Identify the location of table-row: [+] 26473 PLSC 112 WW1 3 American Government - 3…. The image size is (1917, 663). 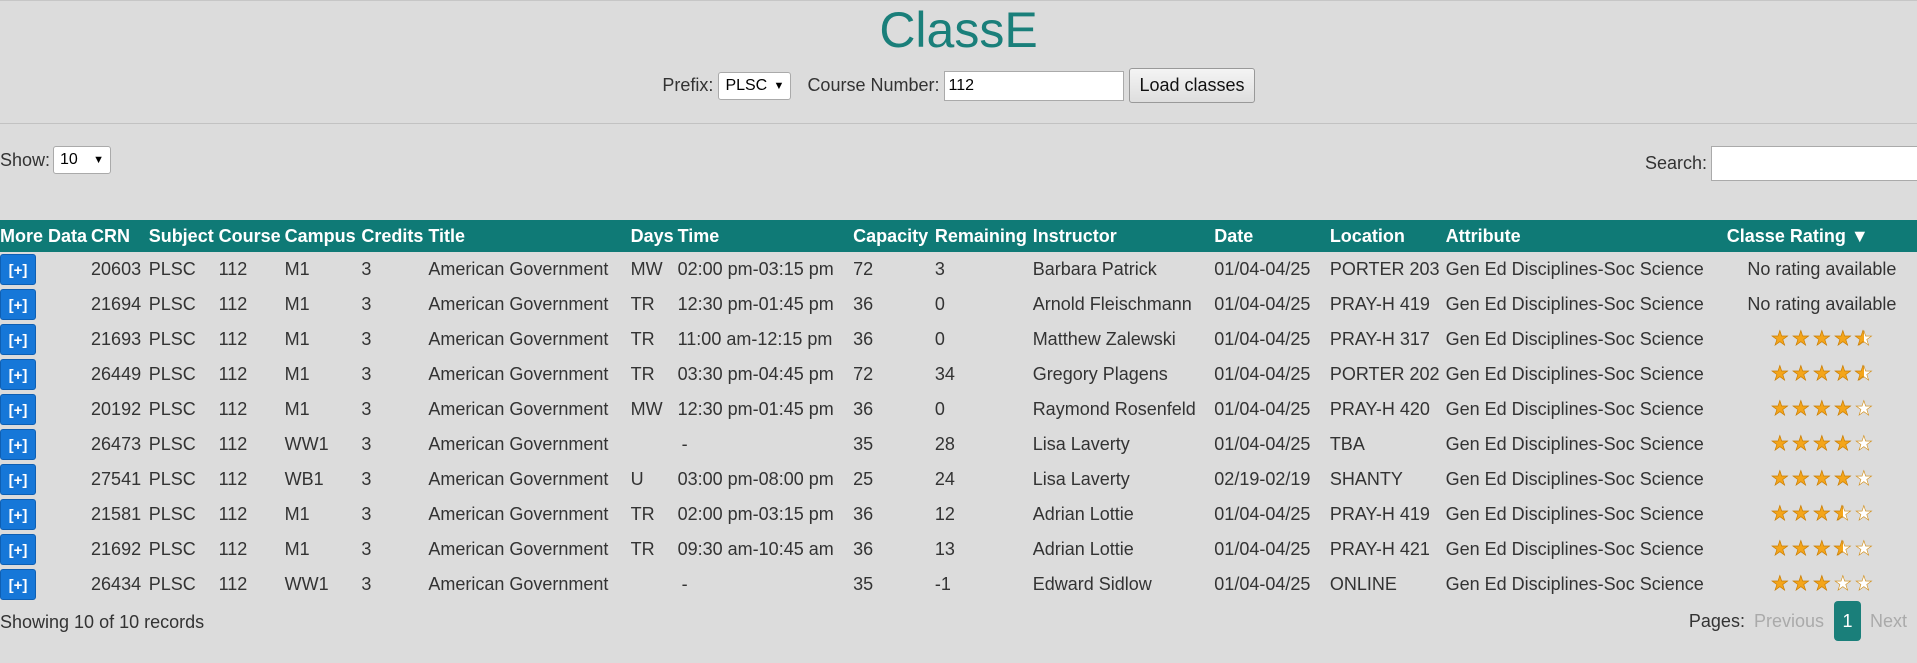
(958, 444).